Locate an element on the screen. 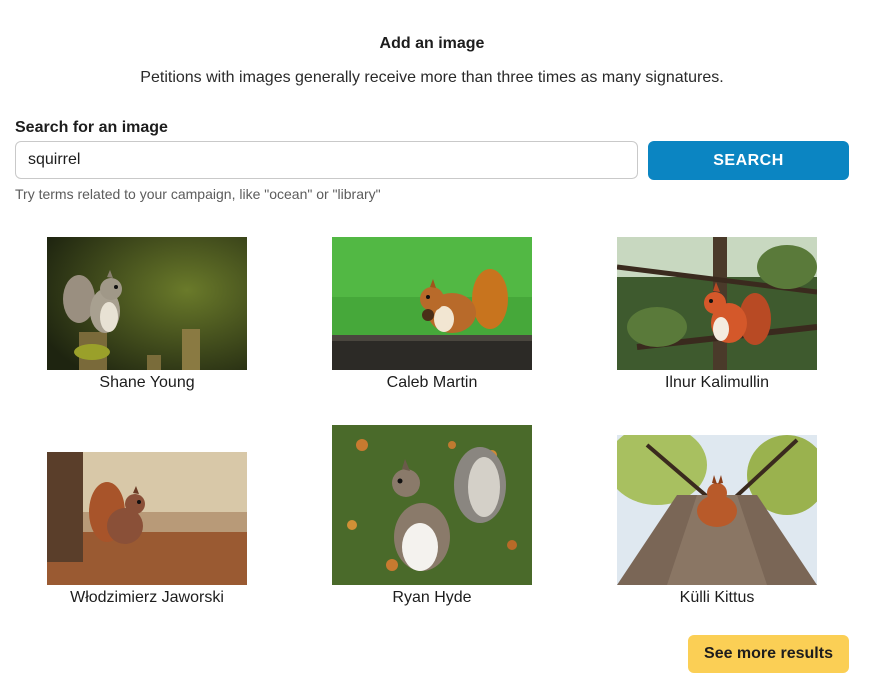 This screenshot has height=682, width=871. image-result: Caleb Martin is located at coordinates (432, 314).